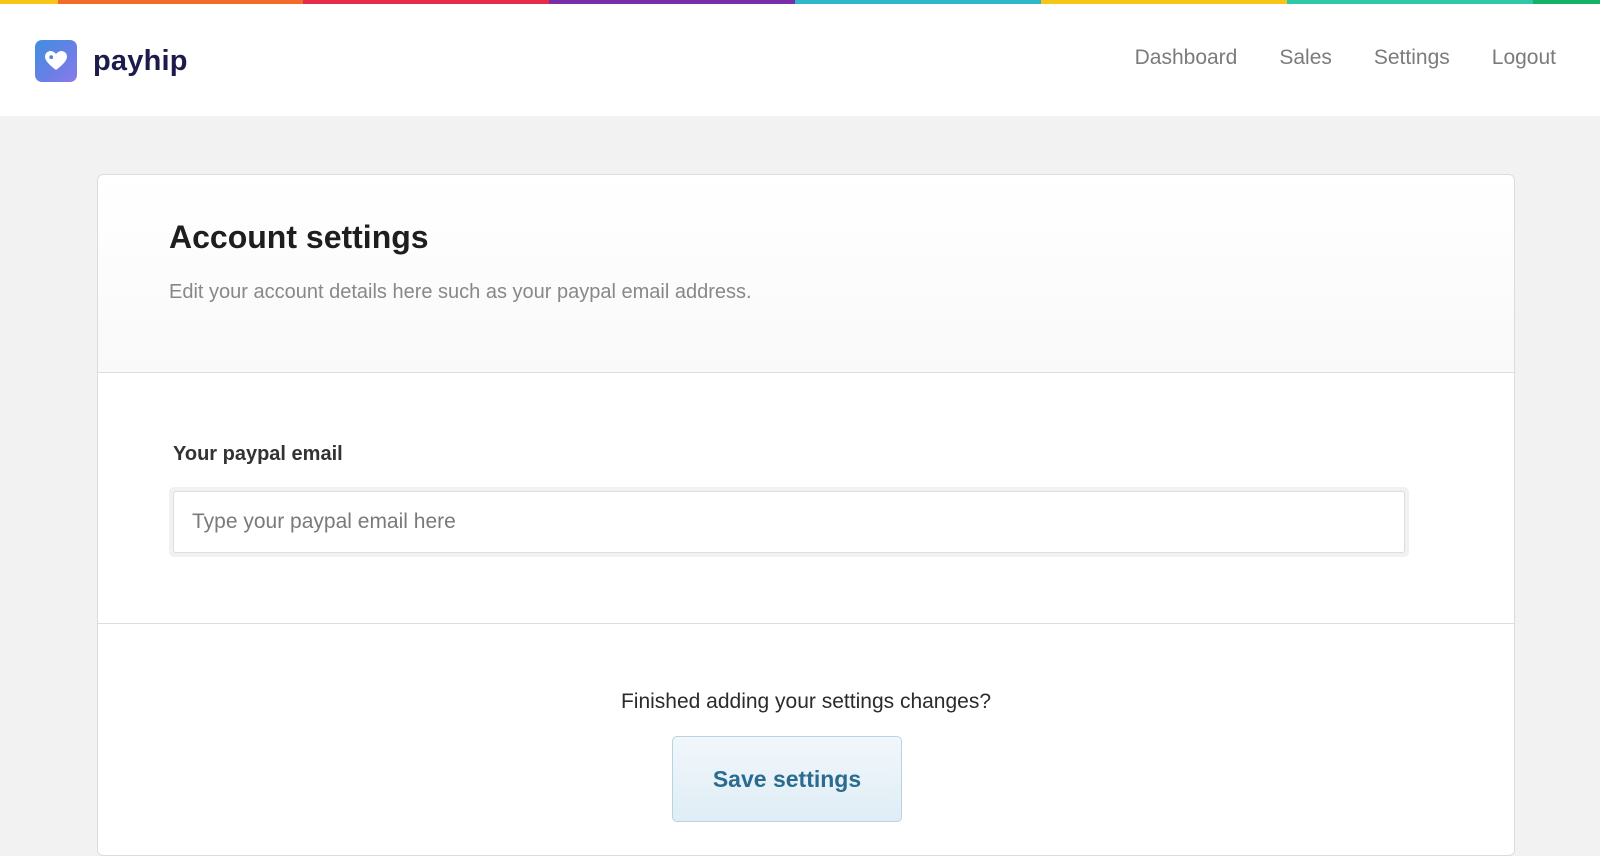 This screenshot has width=1600, height=856. I want to click on main-nav: Dashboard Sales Settings Logout, so click(1324, 58).